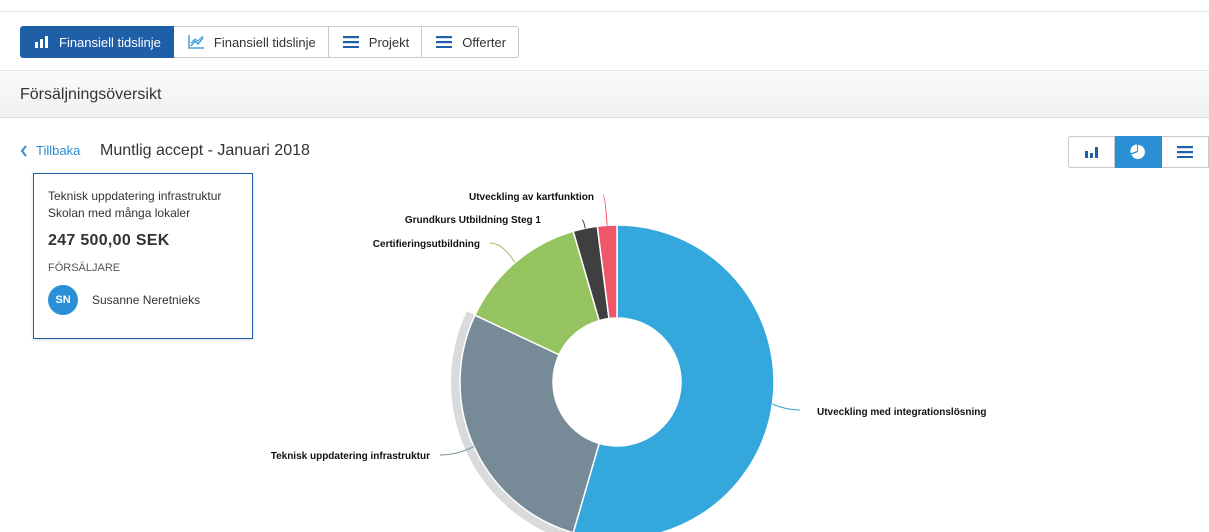 The image size is (1209, 532). What do you see at coordinates (109, 240) in the screenshot?
I see `amount: 247 500,00 SEK` at bounding box center [109, 240].